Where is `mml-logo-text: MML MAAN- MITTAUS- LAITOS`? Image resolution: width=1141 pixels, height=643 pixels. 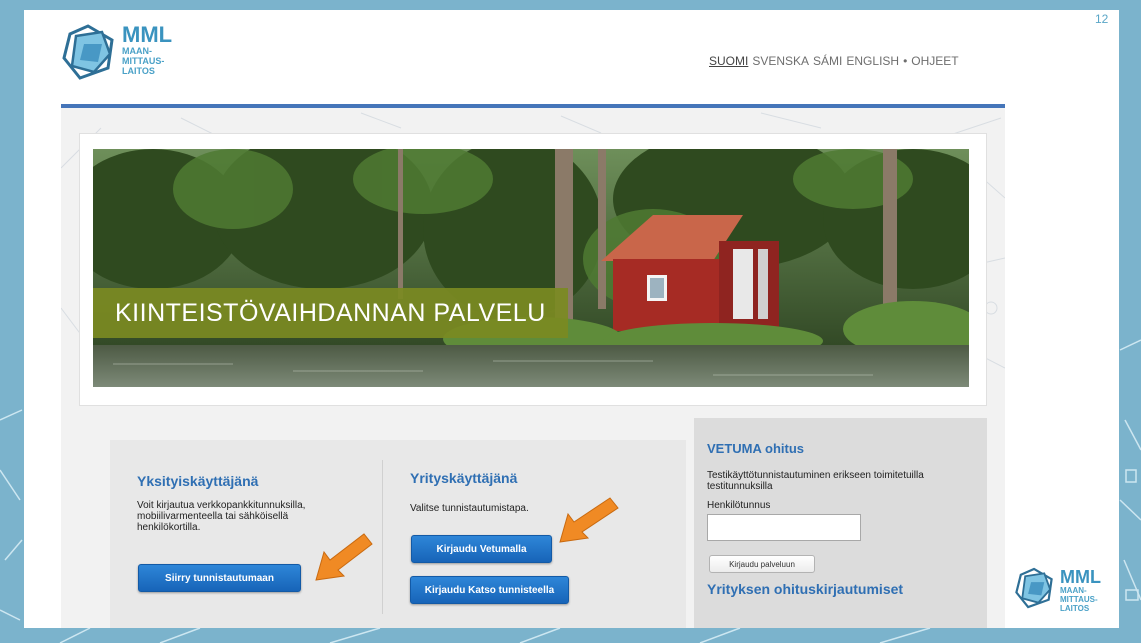 mml-logo-text: MML MAAN- MITTAUS- LAITOS is located at coordinates (147, 49).